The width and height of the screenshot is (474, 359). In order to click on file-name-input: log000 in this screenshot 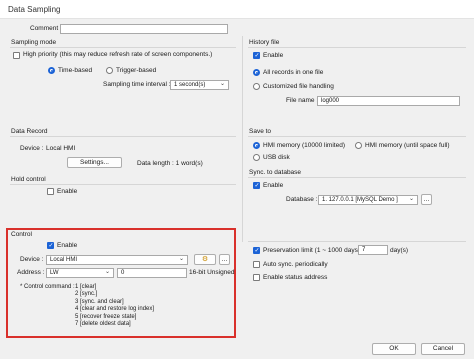, I will do `click(388, 101)`.